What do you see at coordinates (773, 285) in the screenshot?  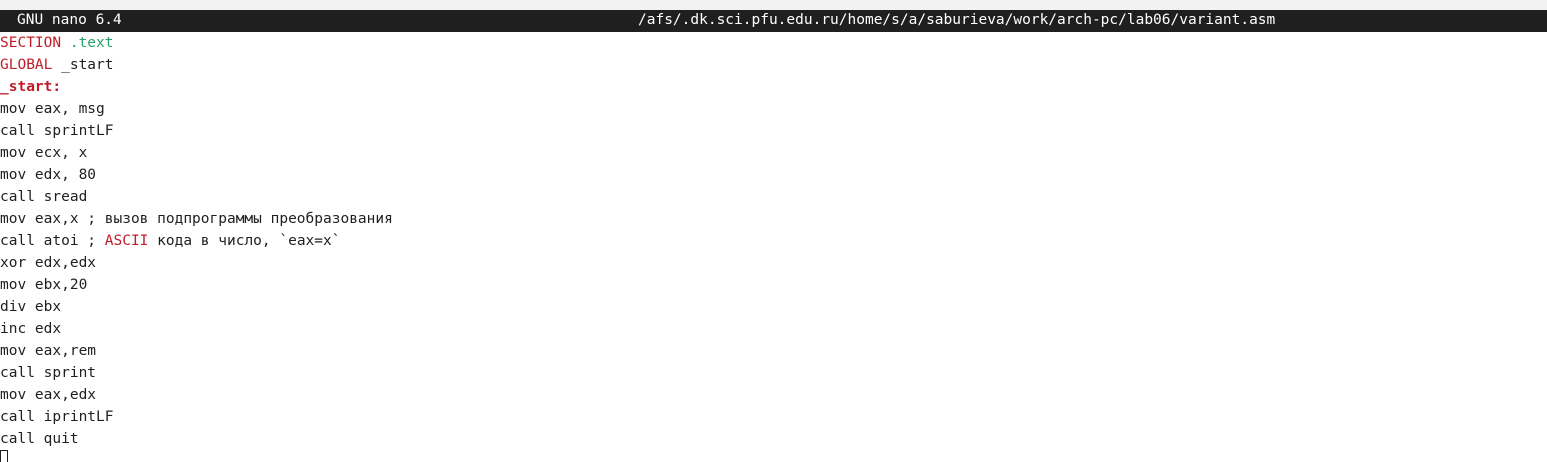 I see `code-line: mov ebx,20` at bounding box center [773, 285].